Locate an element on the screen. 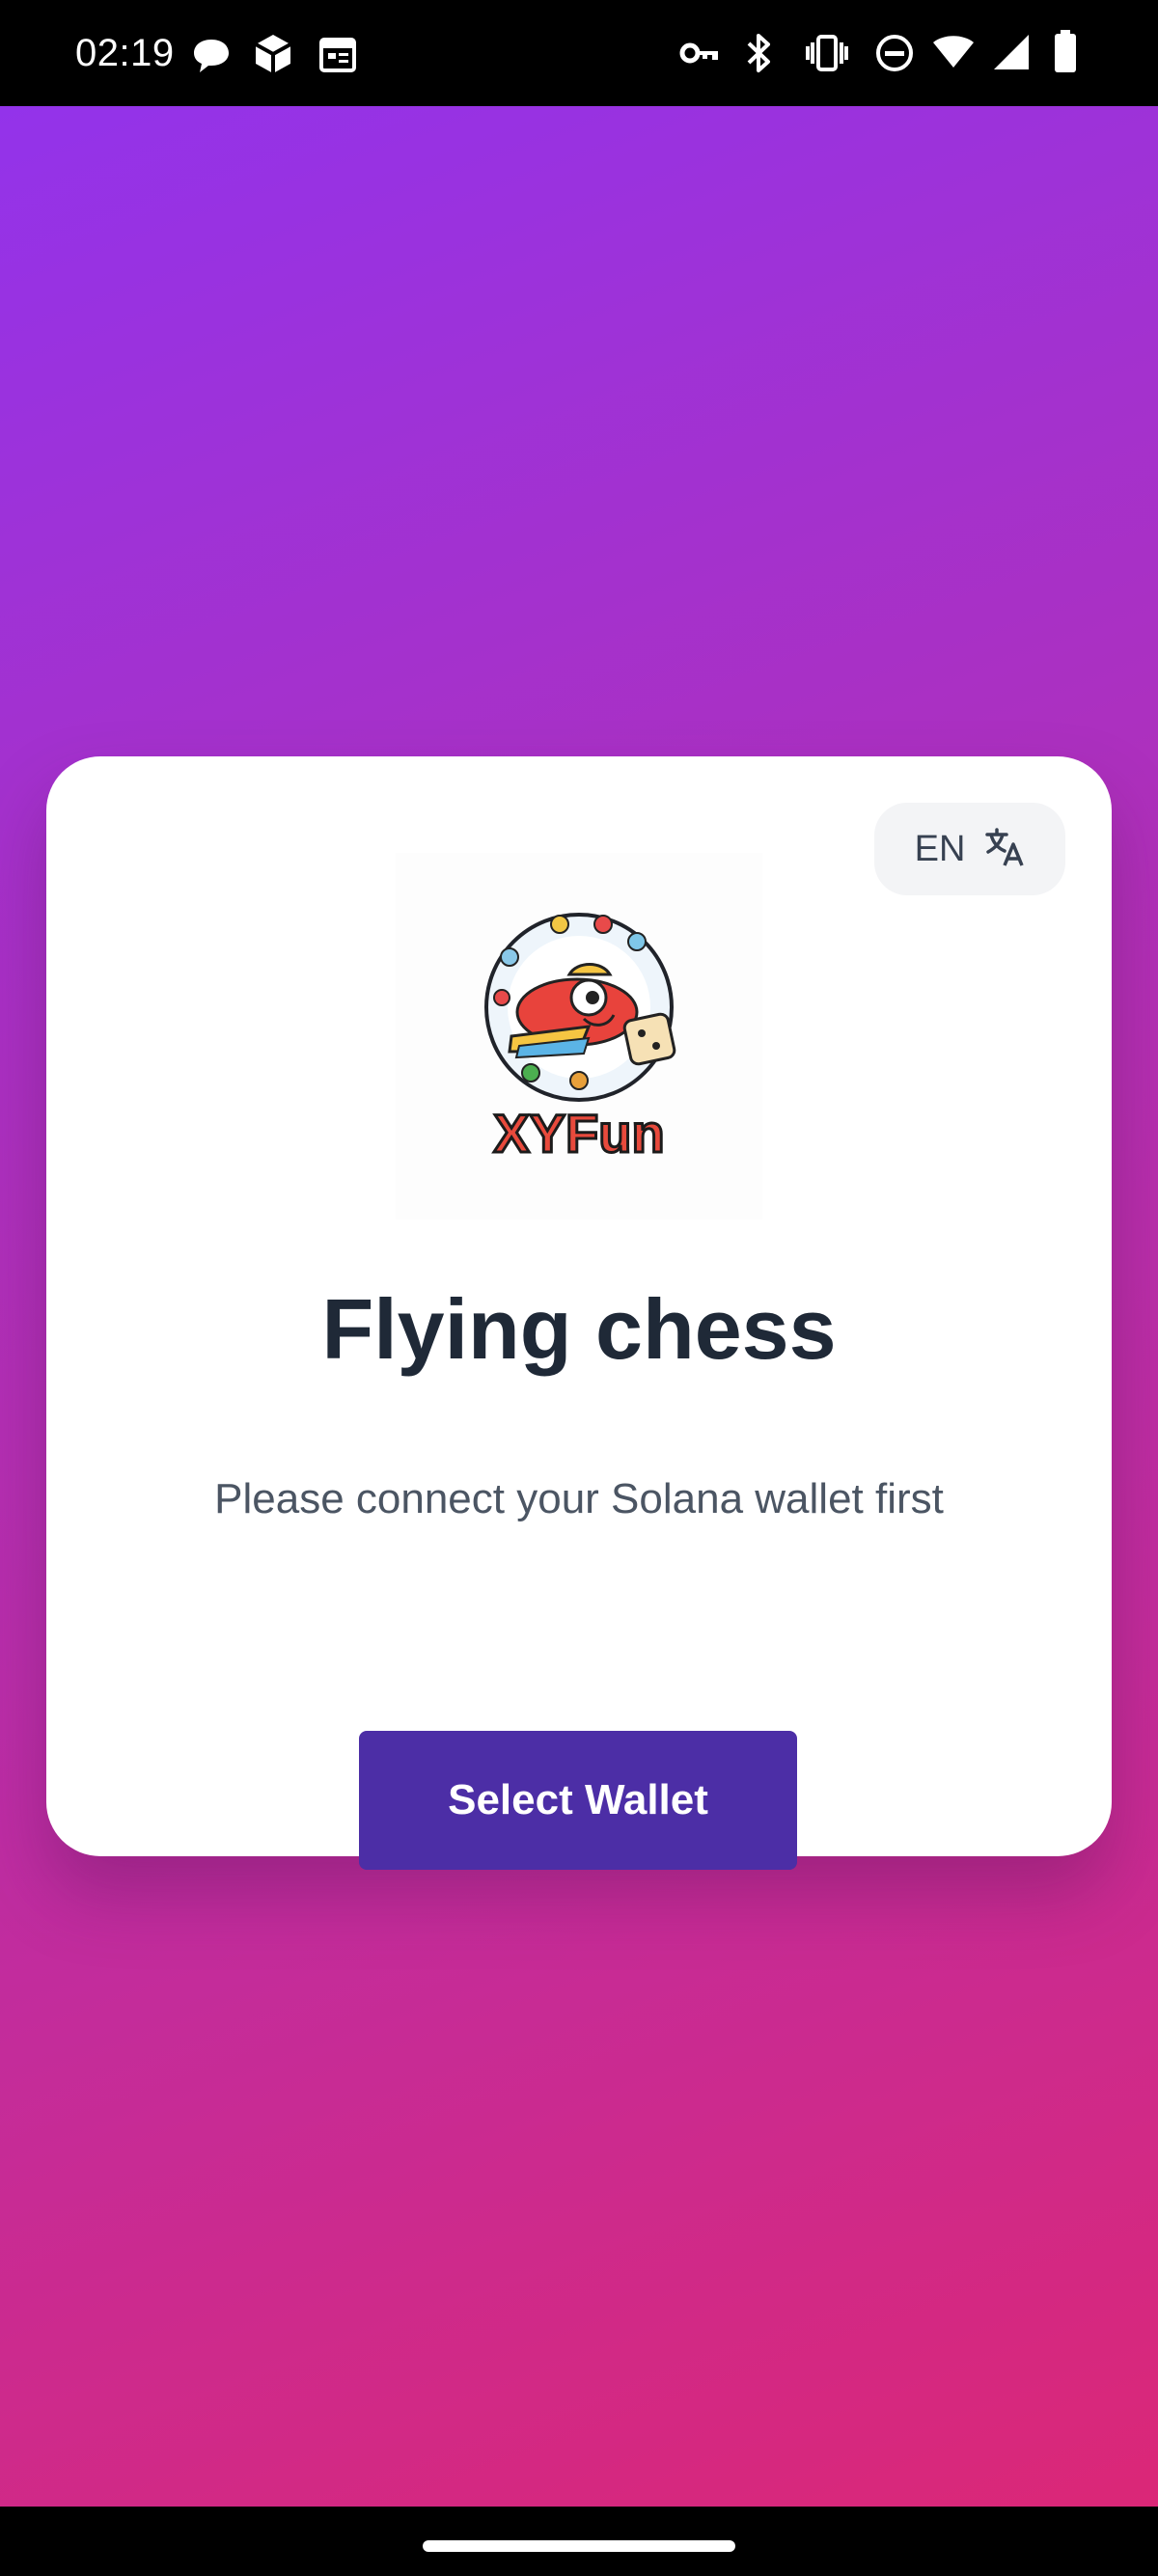 The height and width of the screenshot is (2576, 1158). language-label: EN is located at coordinates (940, 849).